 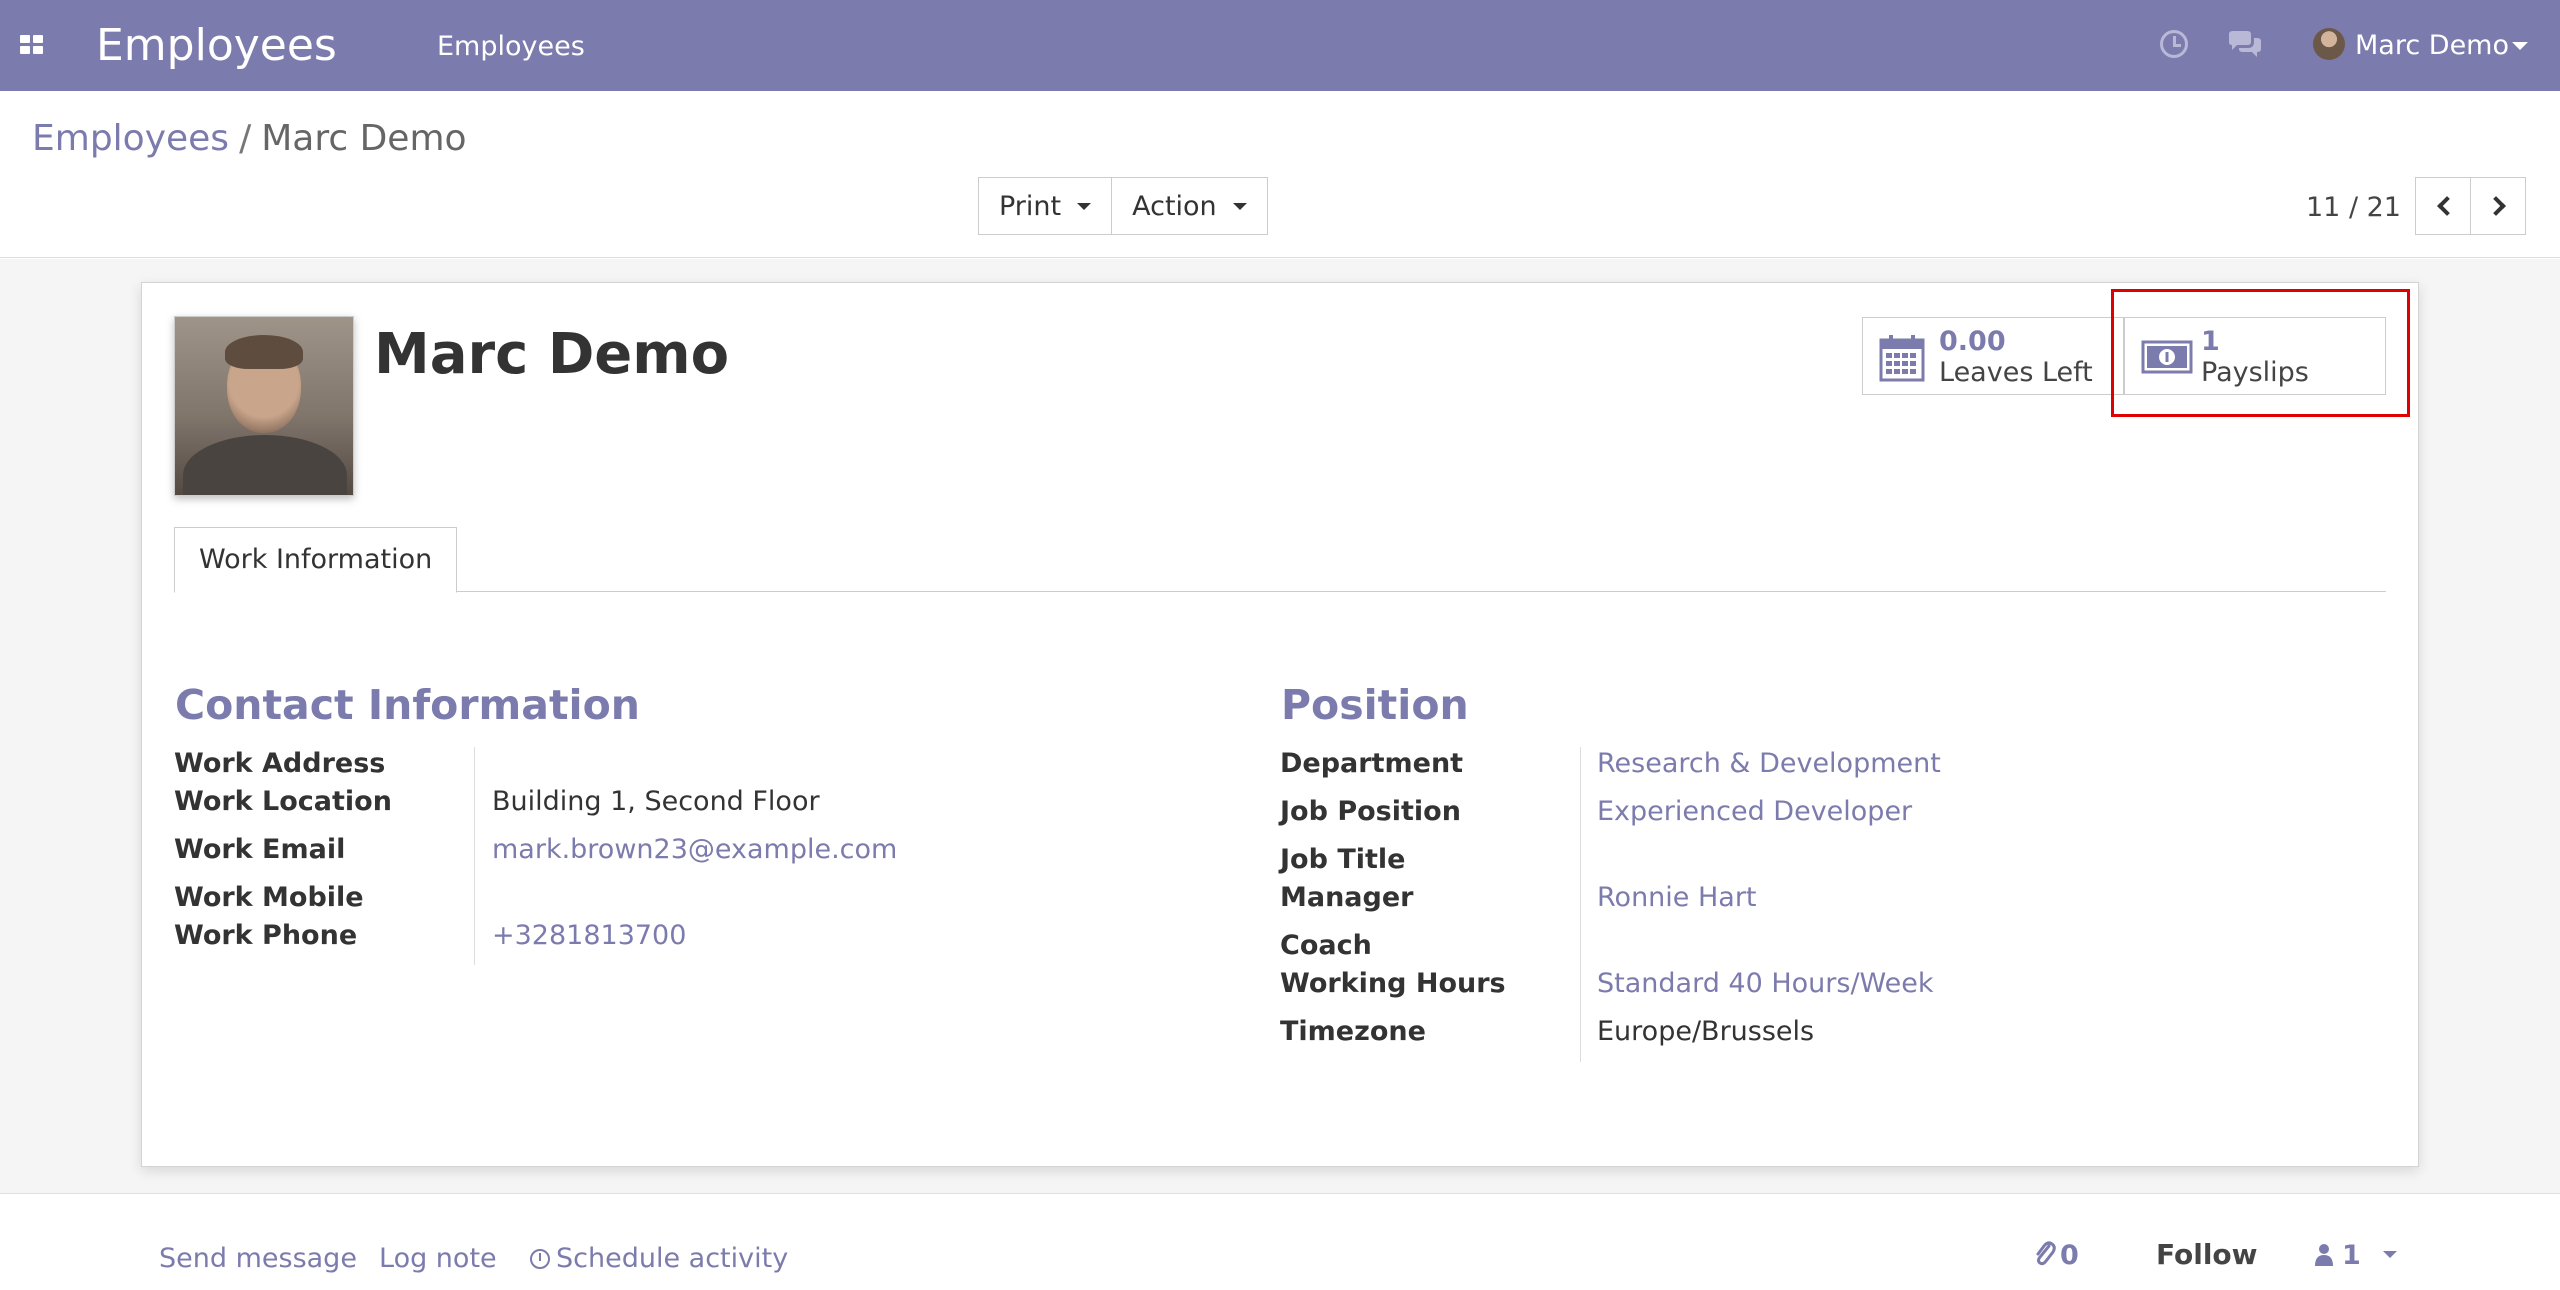 What do you see at coordinates (407, 705) in the screenshot?
I see `contact-information-title: Contact Information` at bounding box center [407, 705].